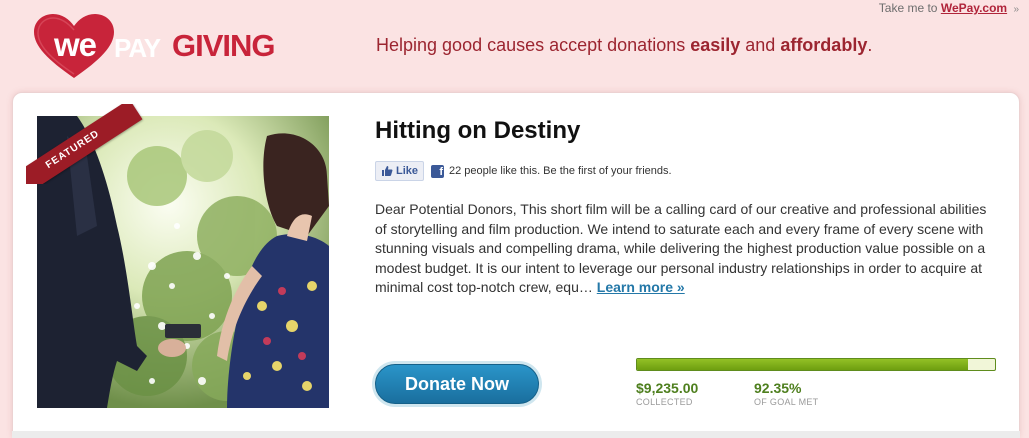 The image size is (1029, 438). I want to click on tagline-affordably: affordably, so click(824, 45).